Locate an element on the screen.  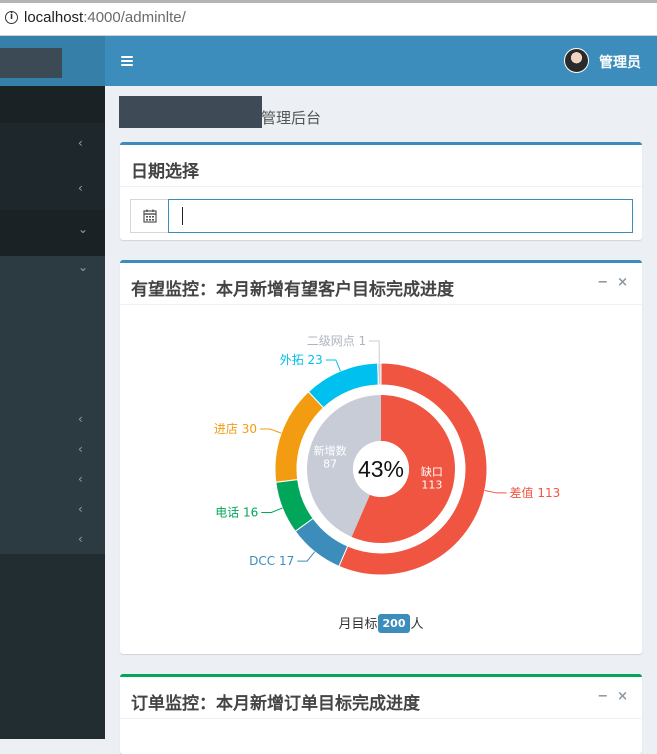
sidebar-submenu-open is located at coordinates (52, 405).